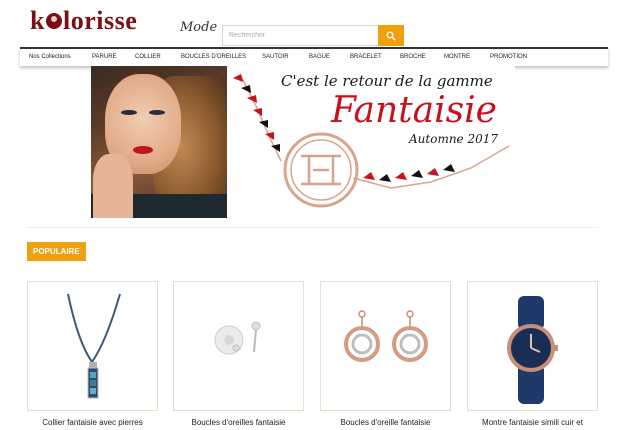 The image size is (620, 430). Describe the element at coordinates (275, 57) in the screenshot. I see `nav-item-sautoir: SAUTOIR` at that location.